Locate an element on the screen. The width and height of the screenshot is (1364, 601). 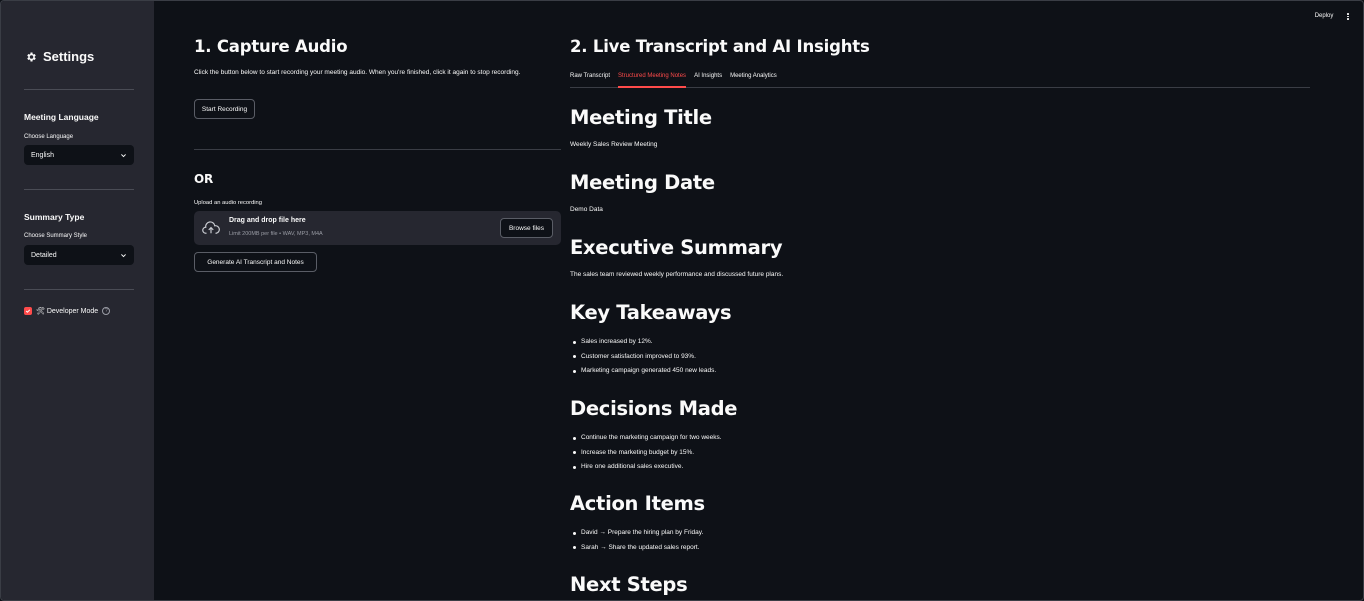
summary-heading: Summary Type is located at coordinates (54, 217).